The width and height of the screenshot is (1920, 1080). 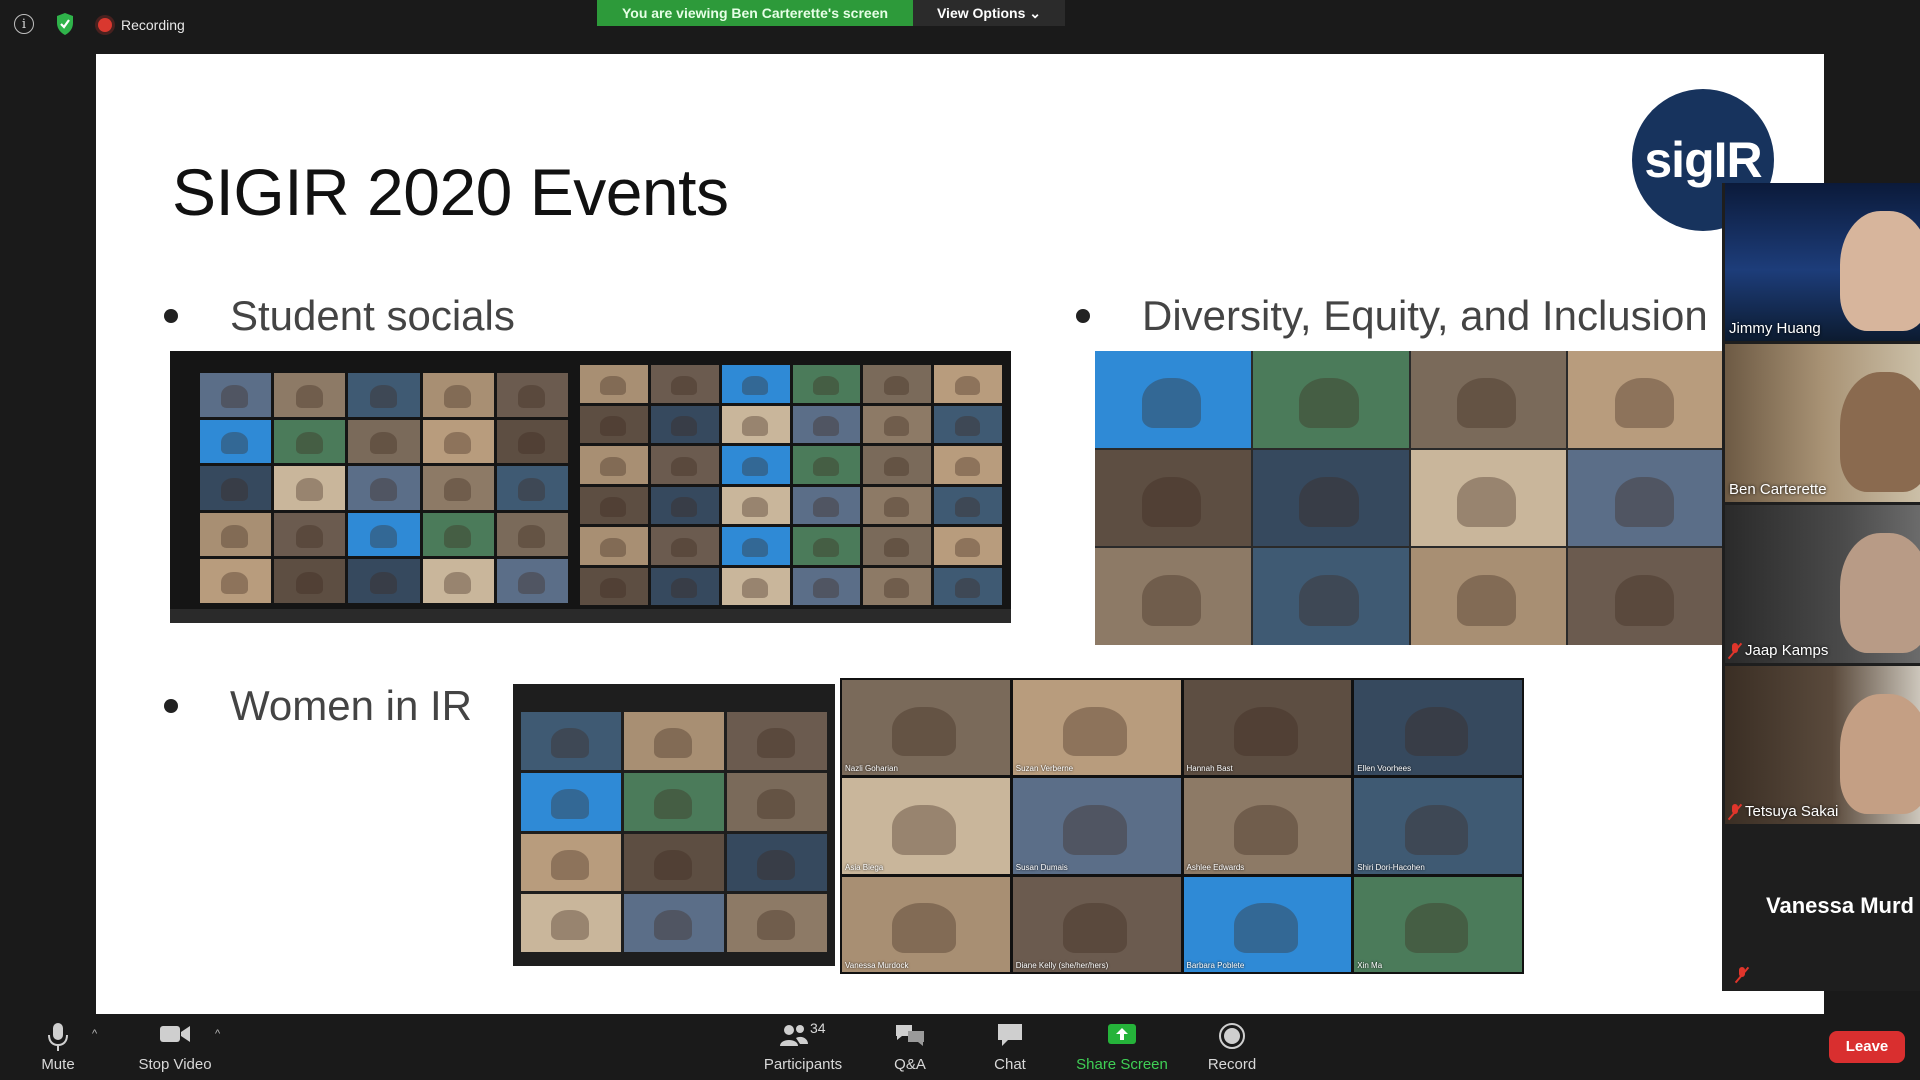 What do you see at coordinates (1010, 1035) in the screenshot?
I see `chat-icon` at bounding box center [1010, 1035].